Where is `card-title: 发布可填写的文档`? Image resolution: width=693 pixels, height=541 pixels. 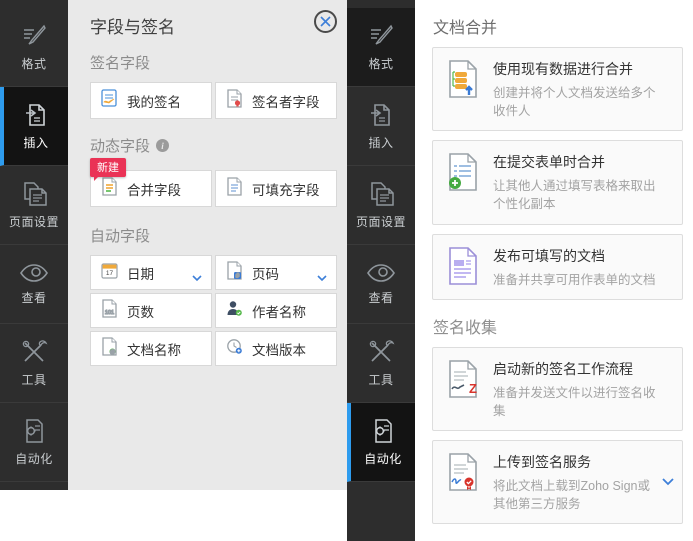 card-title: 发布可填写的文档 is located at coordinates (549, 255).